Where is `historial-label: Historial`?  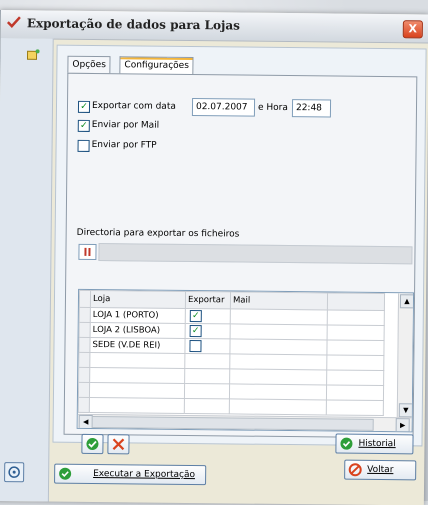 historial-label: Historial is located at coordinates (377, 444).